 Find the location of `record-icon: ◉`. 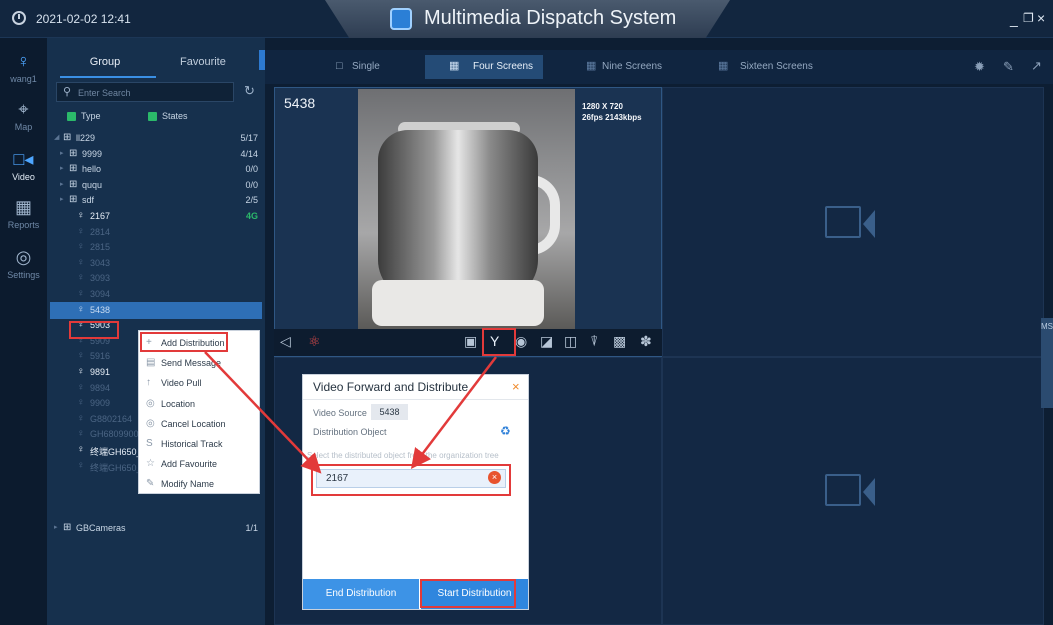

record-icon: ◉ is located at coordinates (521, 341).